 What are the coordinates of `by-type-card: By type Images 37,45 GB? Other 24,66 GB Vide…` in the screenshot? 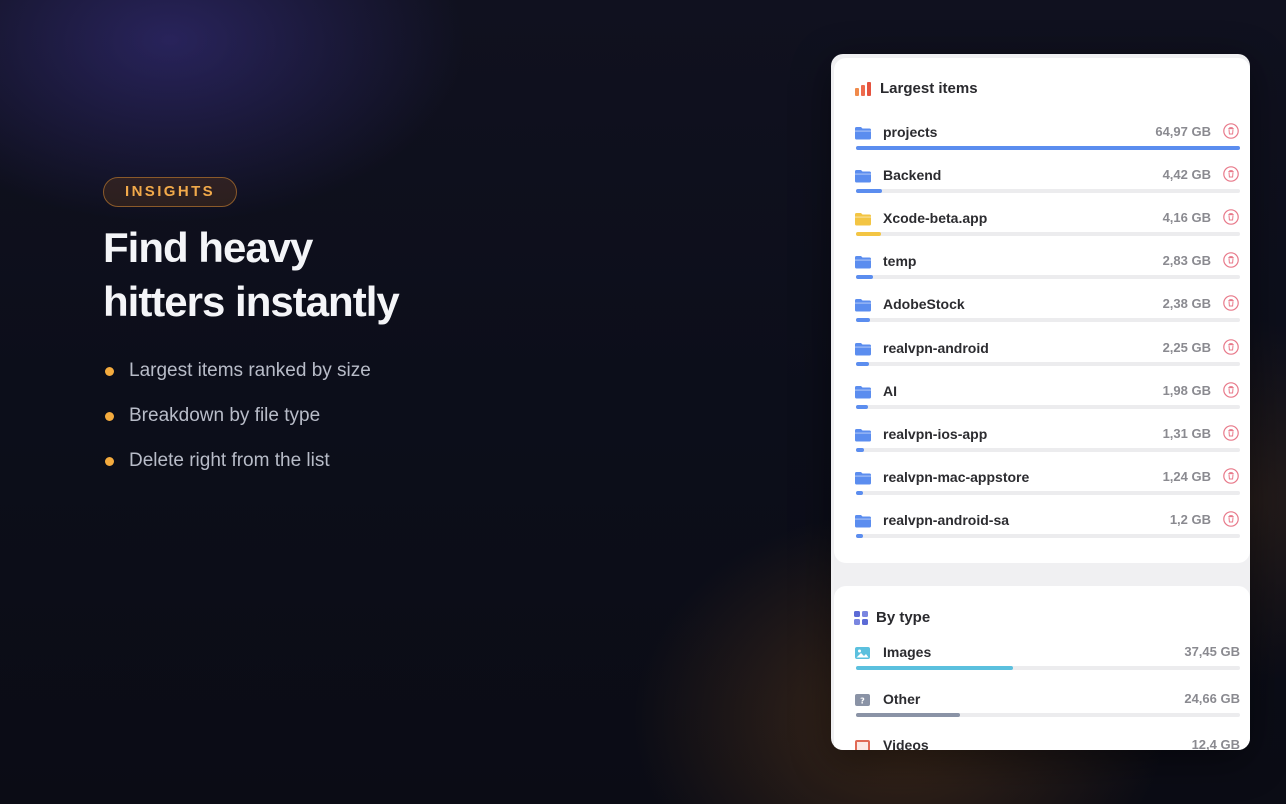 It's located at (1042, 668).